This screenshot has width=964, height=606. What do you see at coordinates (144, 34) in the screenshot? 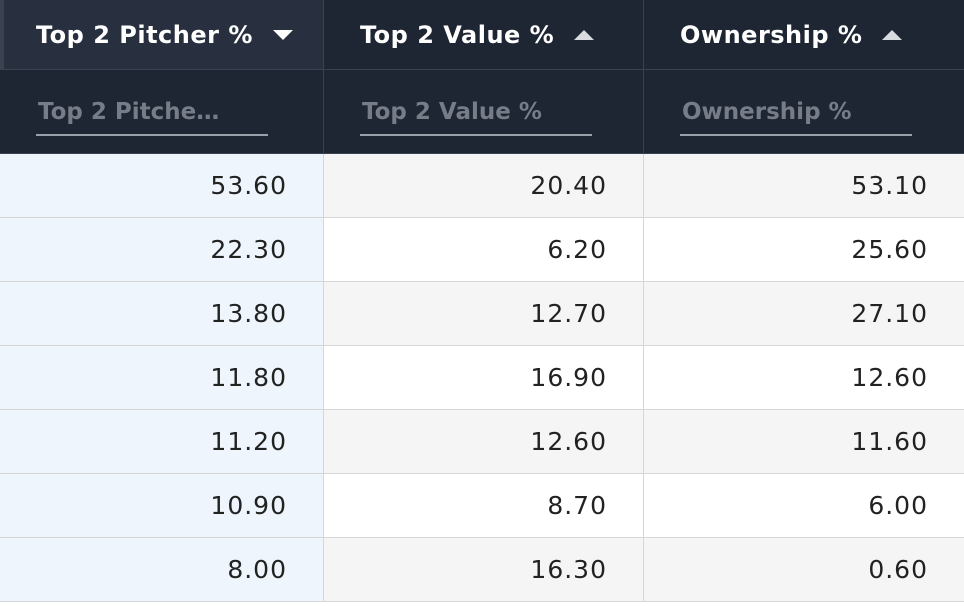
I see `column-header-label: Top 2 Pitcher %` at bounding box center [144, 34].